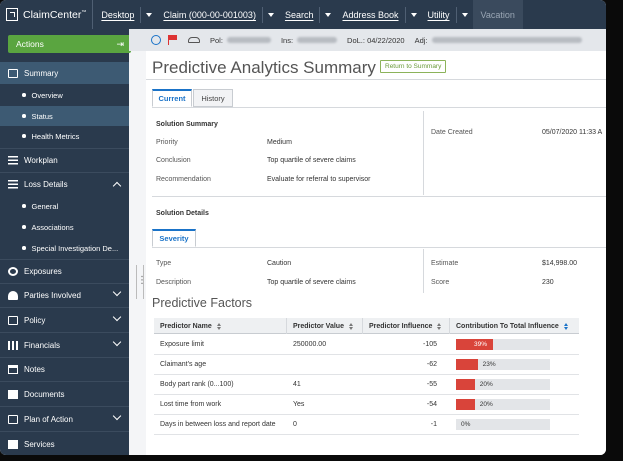 The width and height of the screenshot is (623, 461). I want to click on section-divider, so click(379, 196).